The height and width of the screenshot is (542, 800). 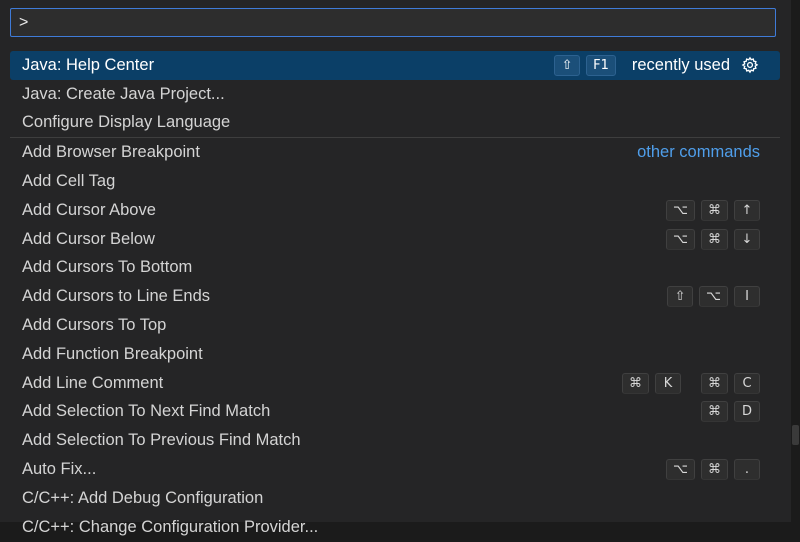 What do you see at coordinates (730, 412) in the screenshot?
I see `keybinding: ⌘ D` at bounding box center [730, 412].